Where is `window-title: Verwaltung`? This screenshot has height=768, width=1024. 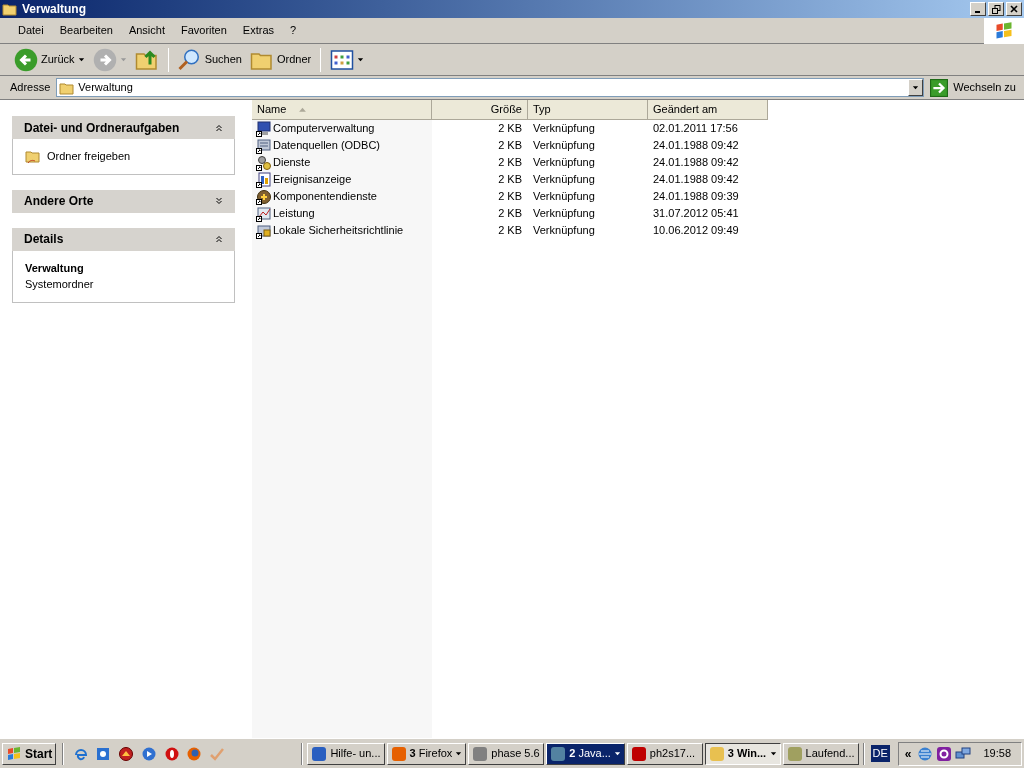
window-title: Verwaltung is located at coordinates (54, 9).